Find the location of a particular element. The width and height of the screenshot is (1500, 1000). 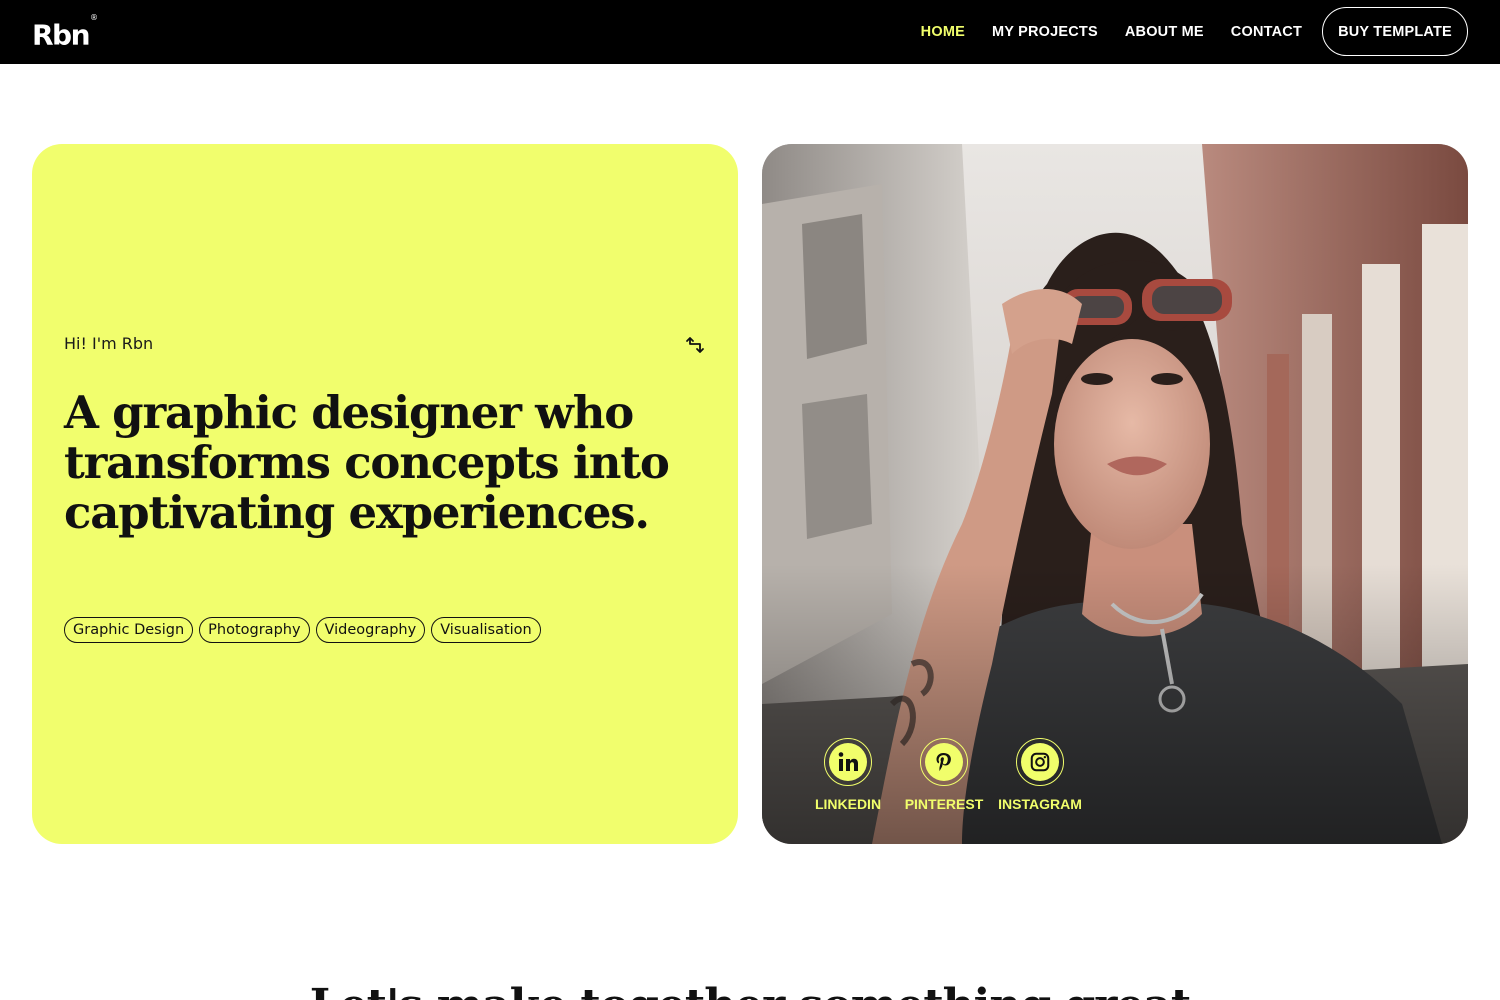

linkedin-icon is located at coordinates (848, 761).